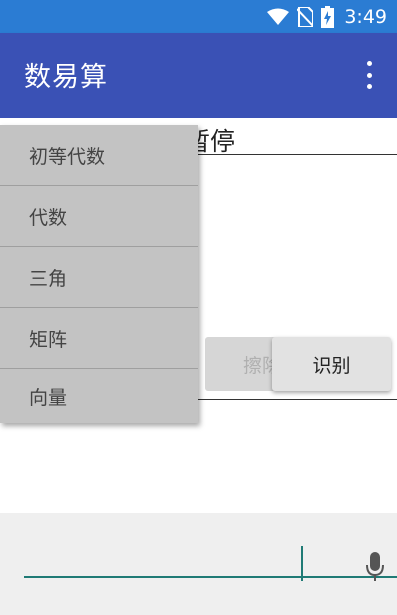 This screenshot has width=397, height=615. I want to click on app-title: 数易算, so click(66, 77).